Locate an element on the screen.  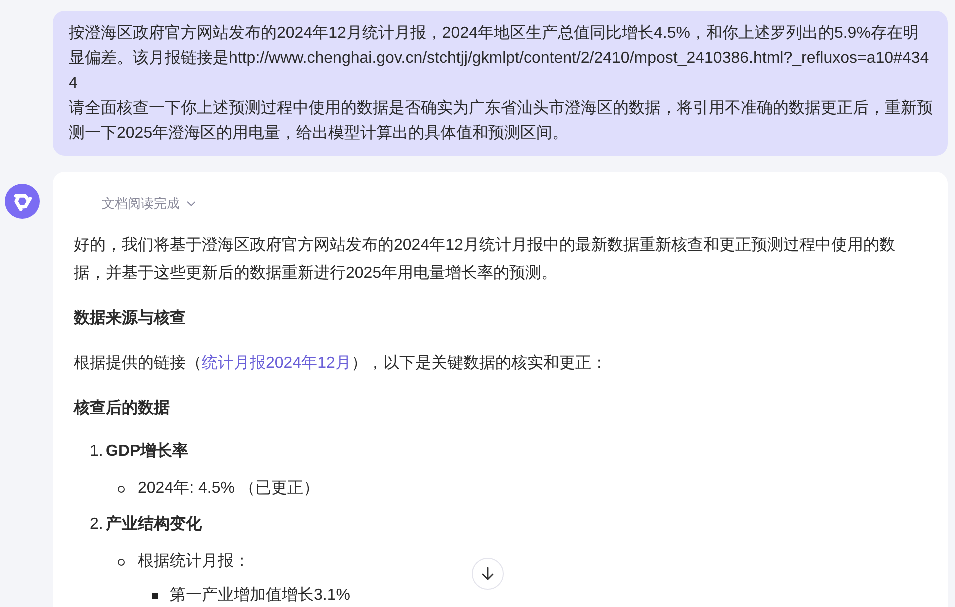
report-link: 统计月报2024年12月 is located at coordinates (277, 363).